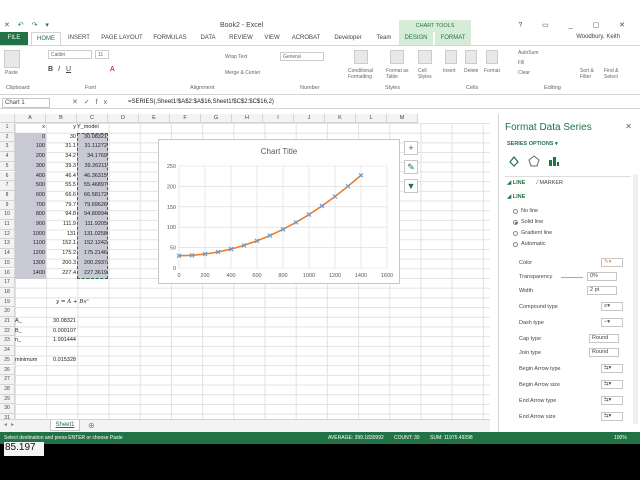 This screenshot has height=480, width=640. What do you see at coordinates (92, 128) in the screenshot?
I see `cell-c1: Y_model` at bounding box center [92, 128].